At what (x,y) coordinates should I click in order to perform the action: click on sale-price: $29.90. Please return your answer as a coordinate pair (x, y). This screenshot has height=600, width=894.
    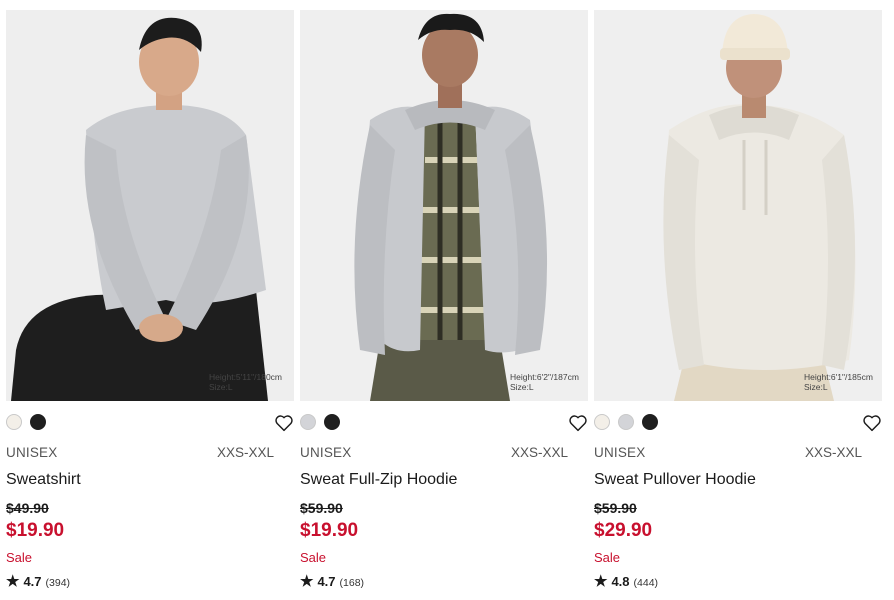
    Looking at the image, I should click on (623, 530).